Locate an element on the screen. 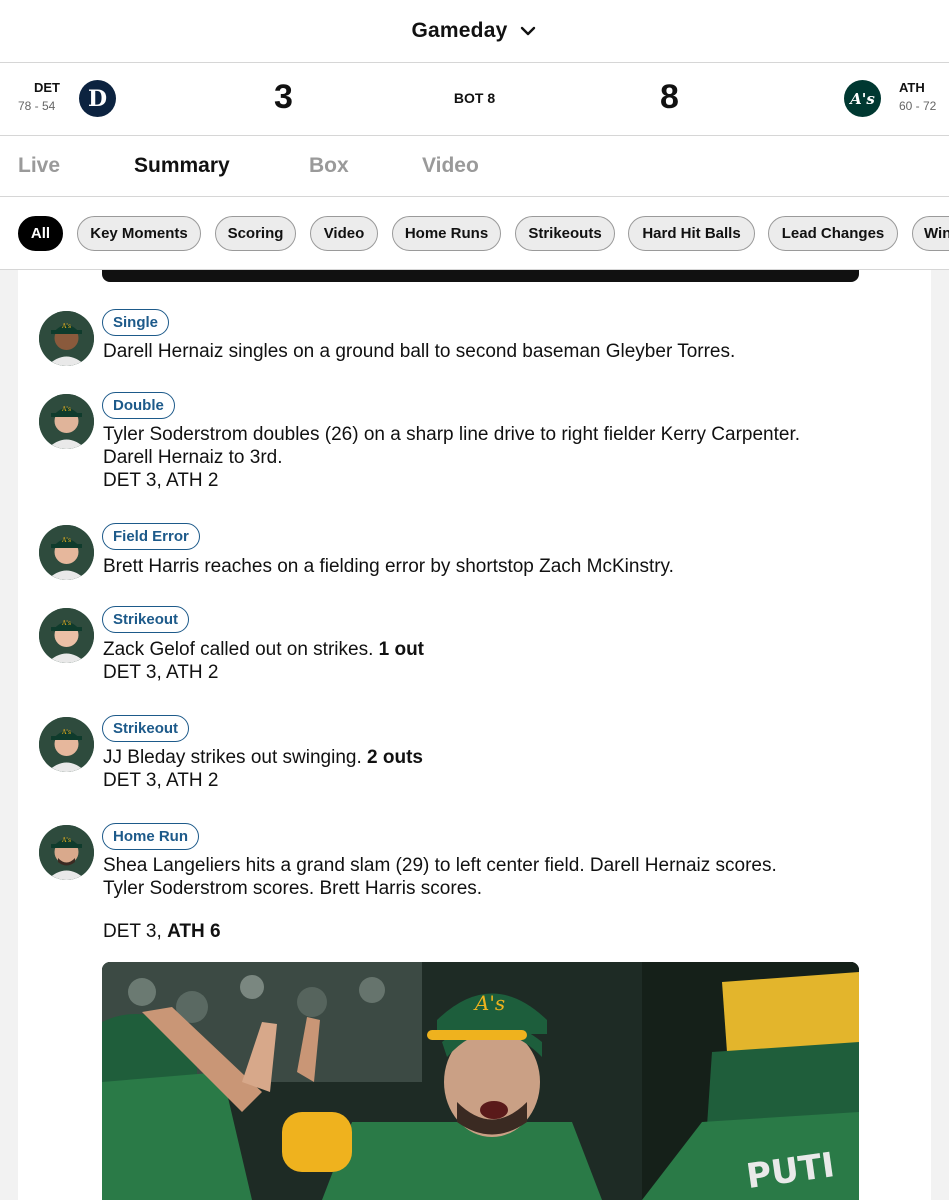 The height and width of the screenshot is (1200, 949). home-score: 8 is located at coordinates (669, 97).